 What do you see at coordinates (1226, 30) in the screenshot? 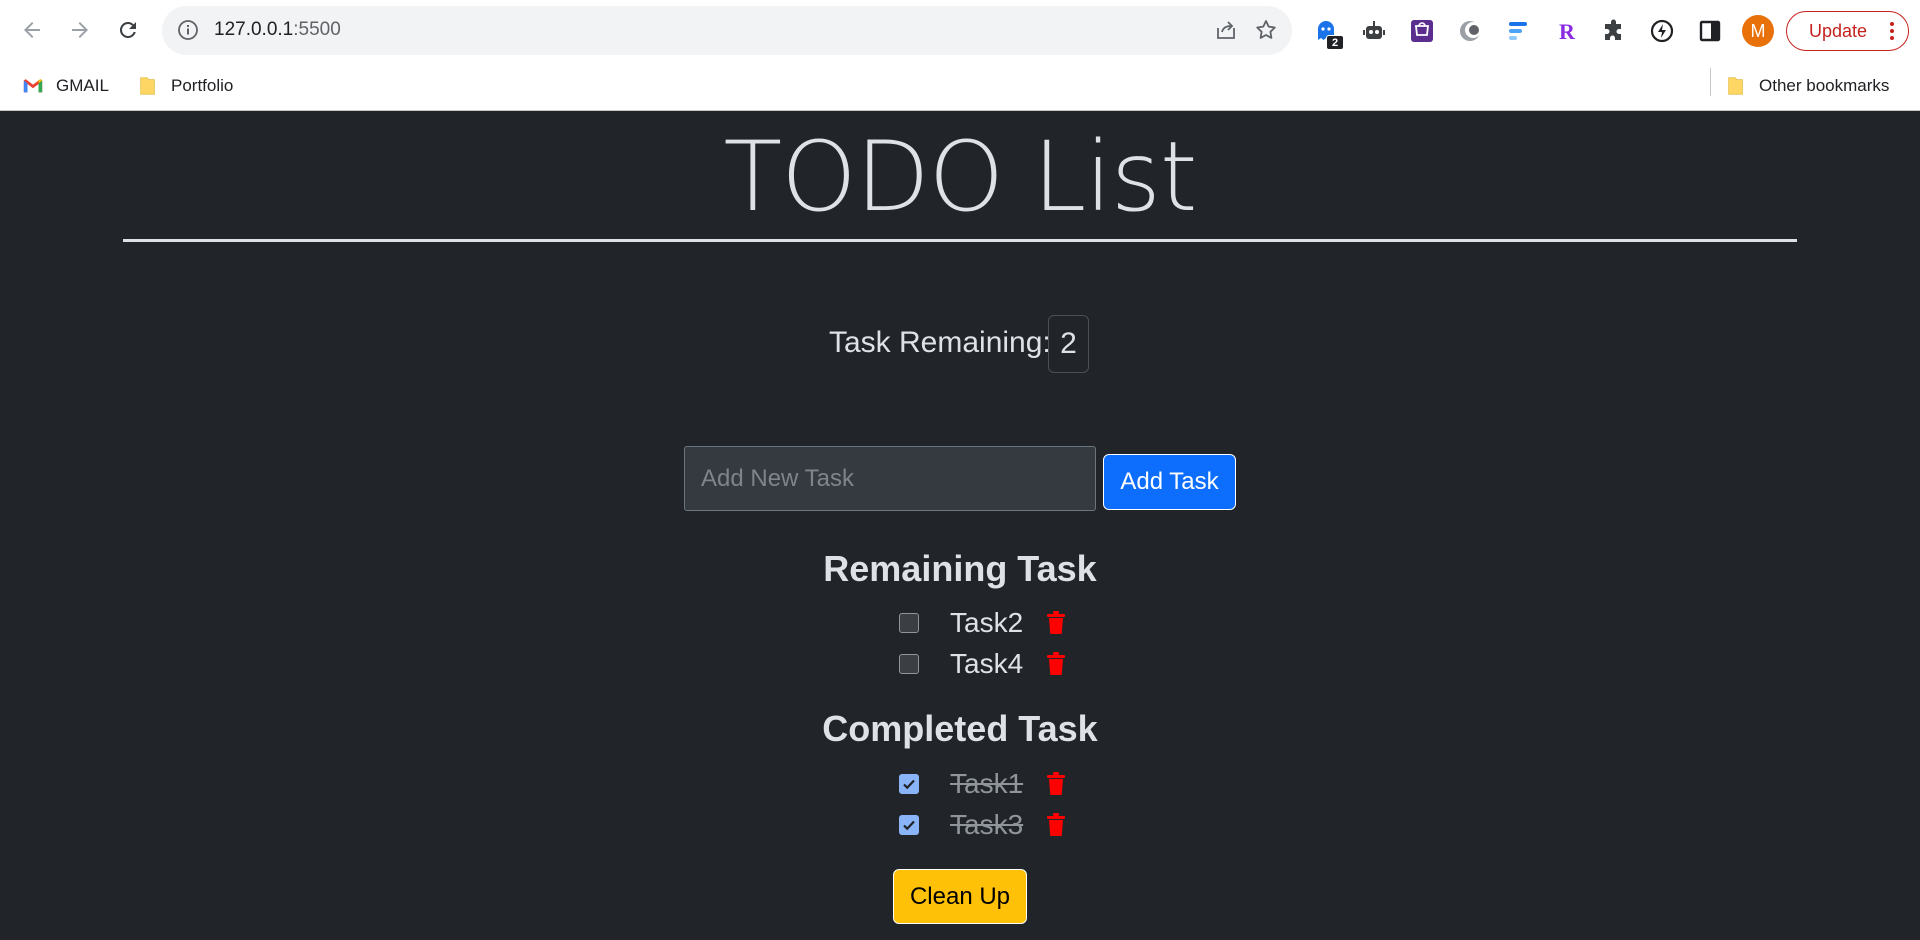
I see `share-icon` at bounding box center [1226, 30].